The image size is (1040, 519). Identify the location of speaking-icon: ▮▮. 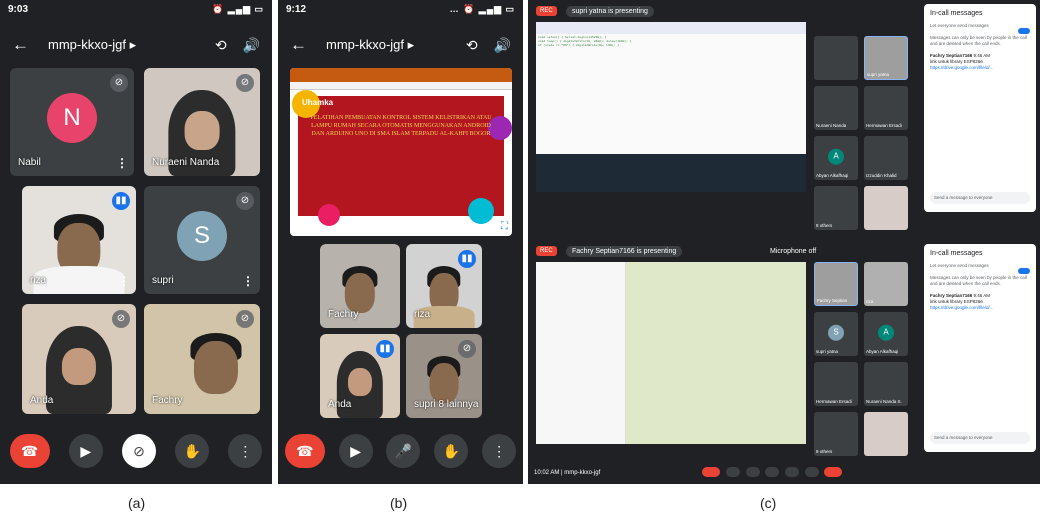
(385, 349).